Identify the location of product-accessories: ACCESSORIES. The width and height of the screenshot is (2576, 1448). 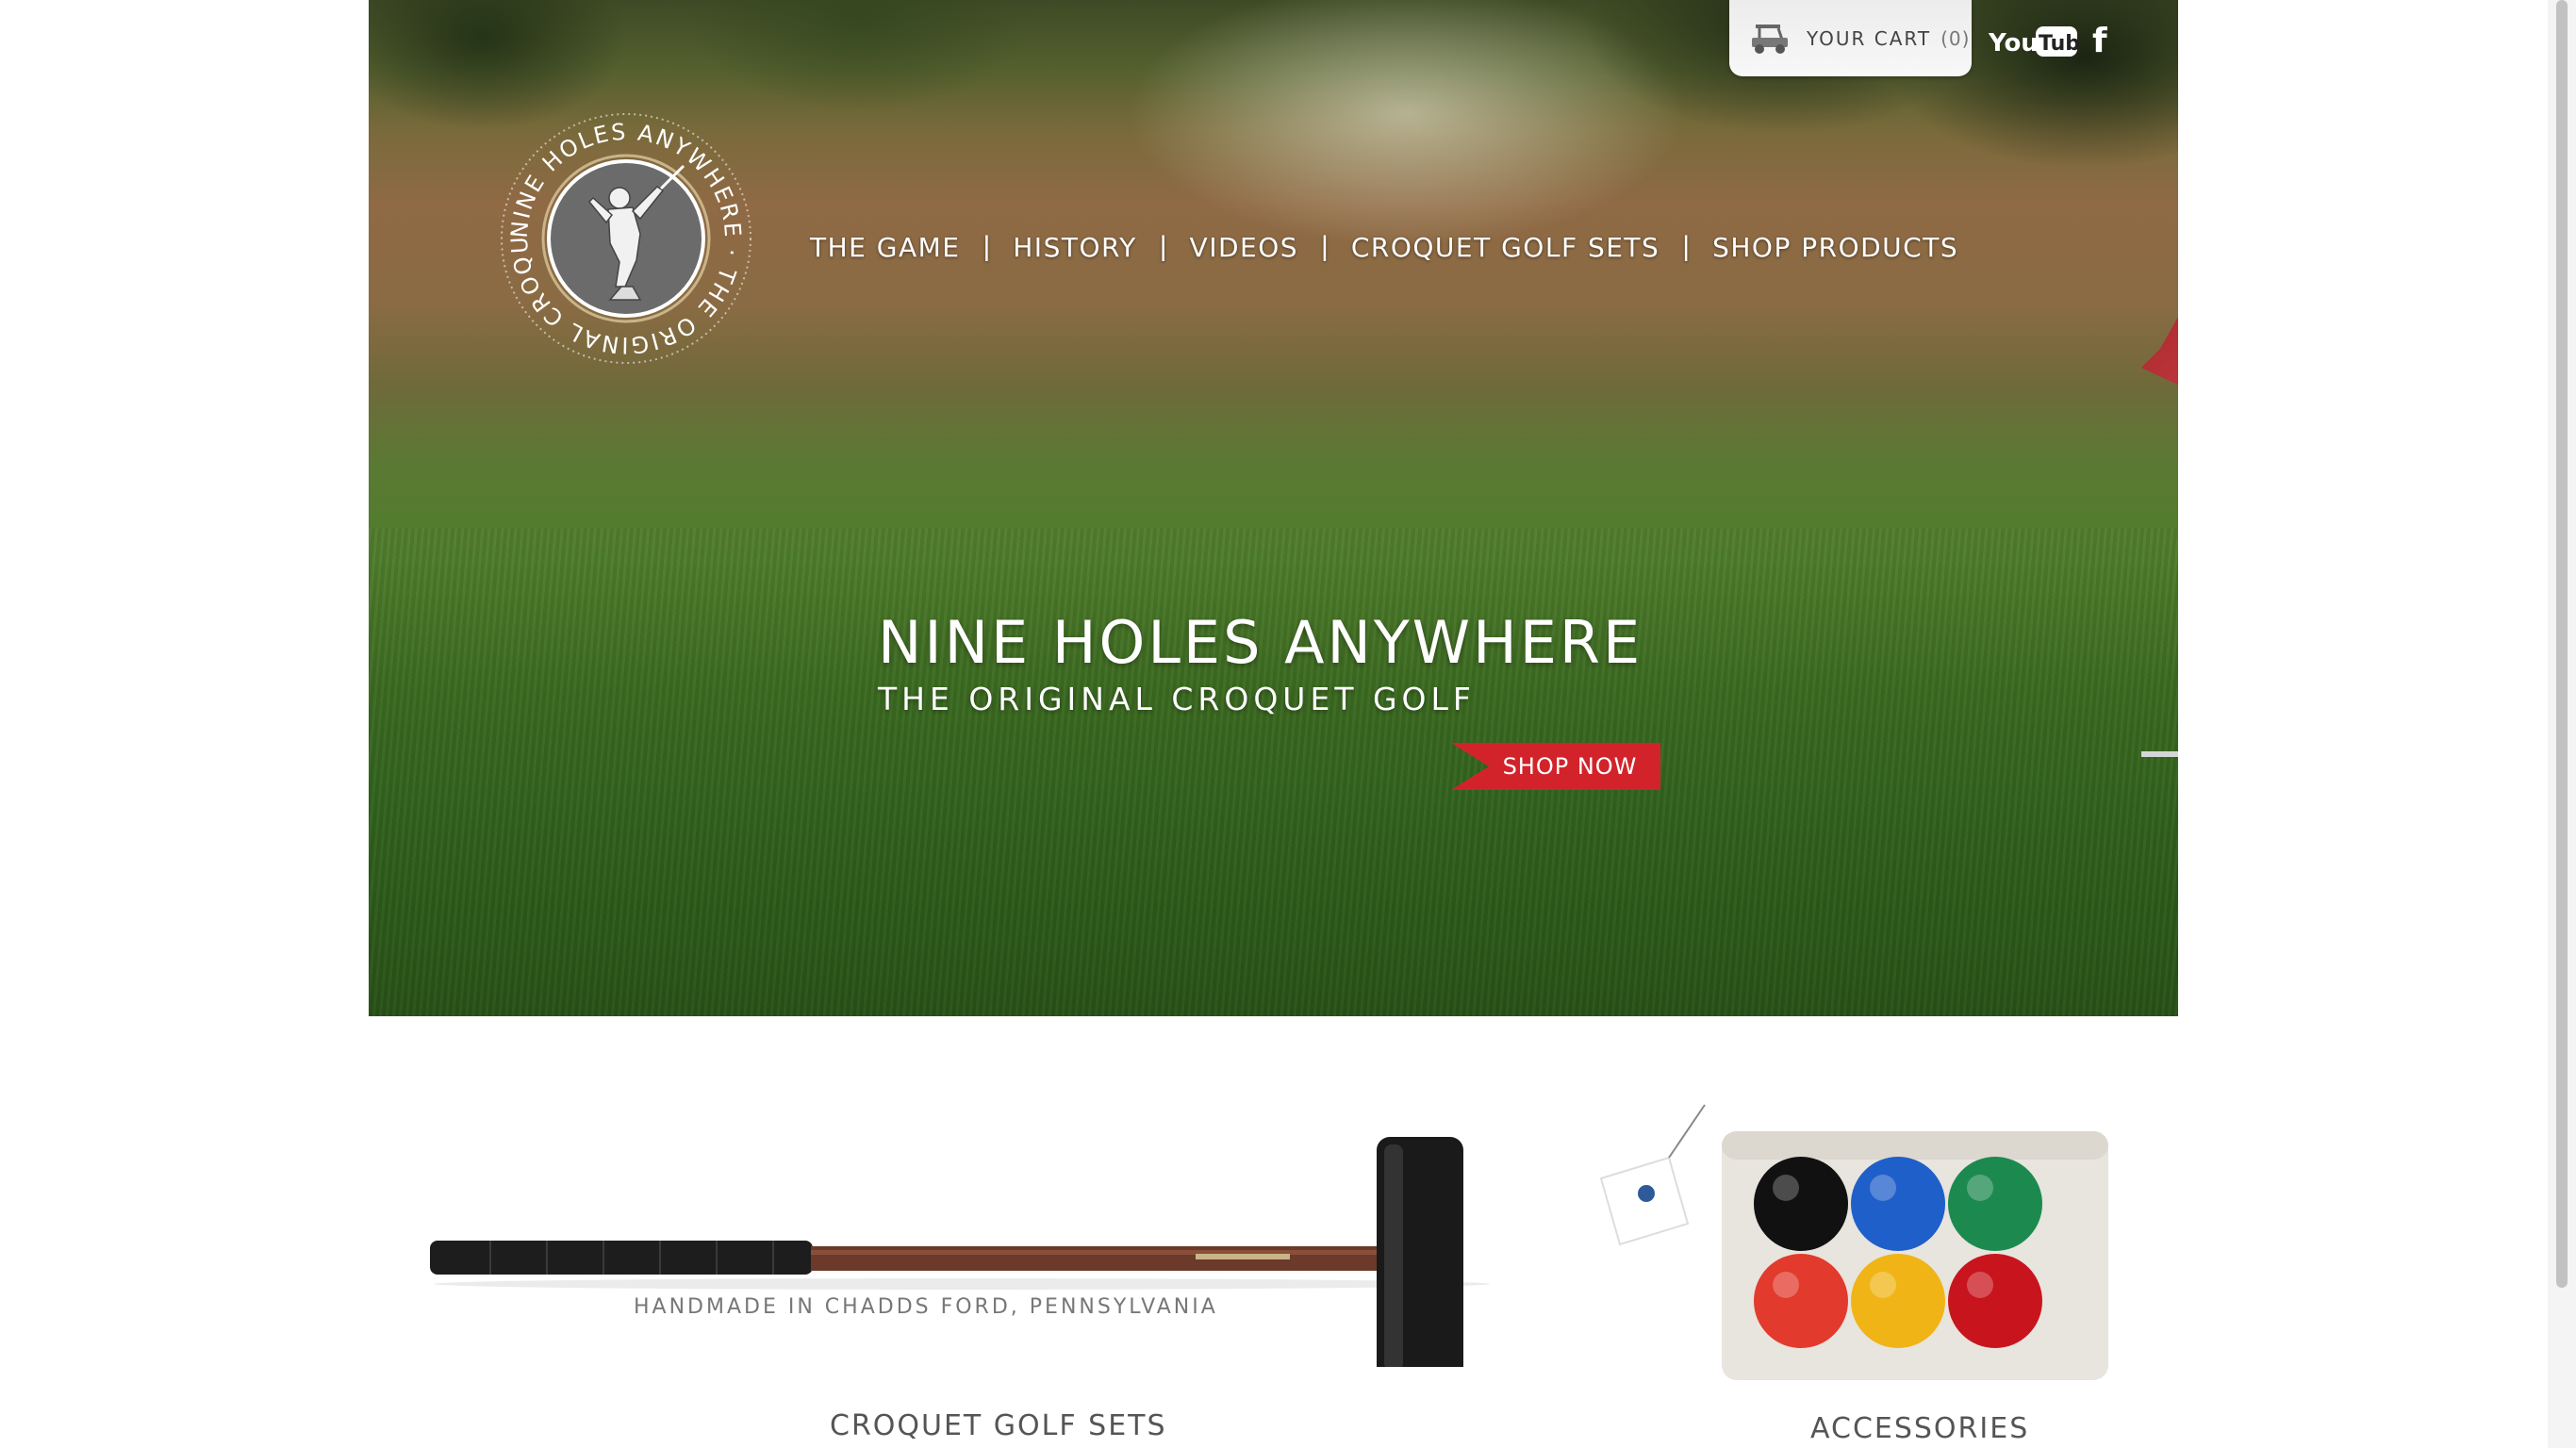
(1857, 1255).